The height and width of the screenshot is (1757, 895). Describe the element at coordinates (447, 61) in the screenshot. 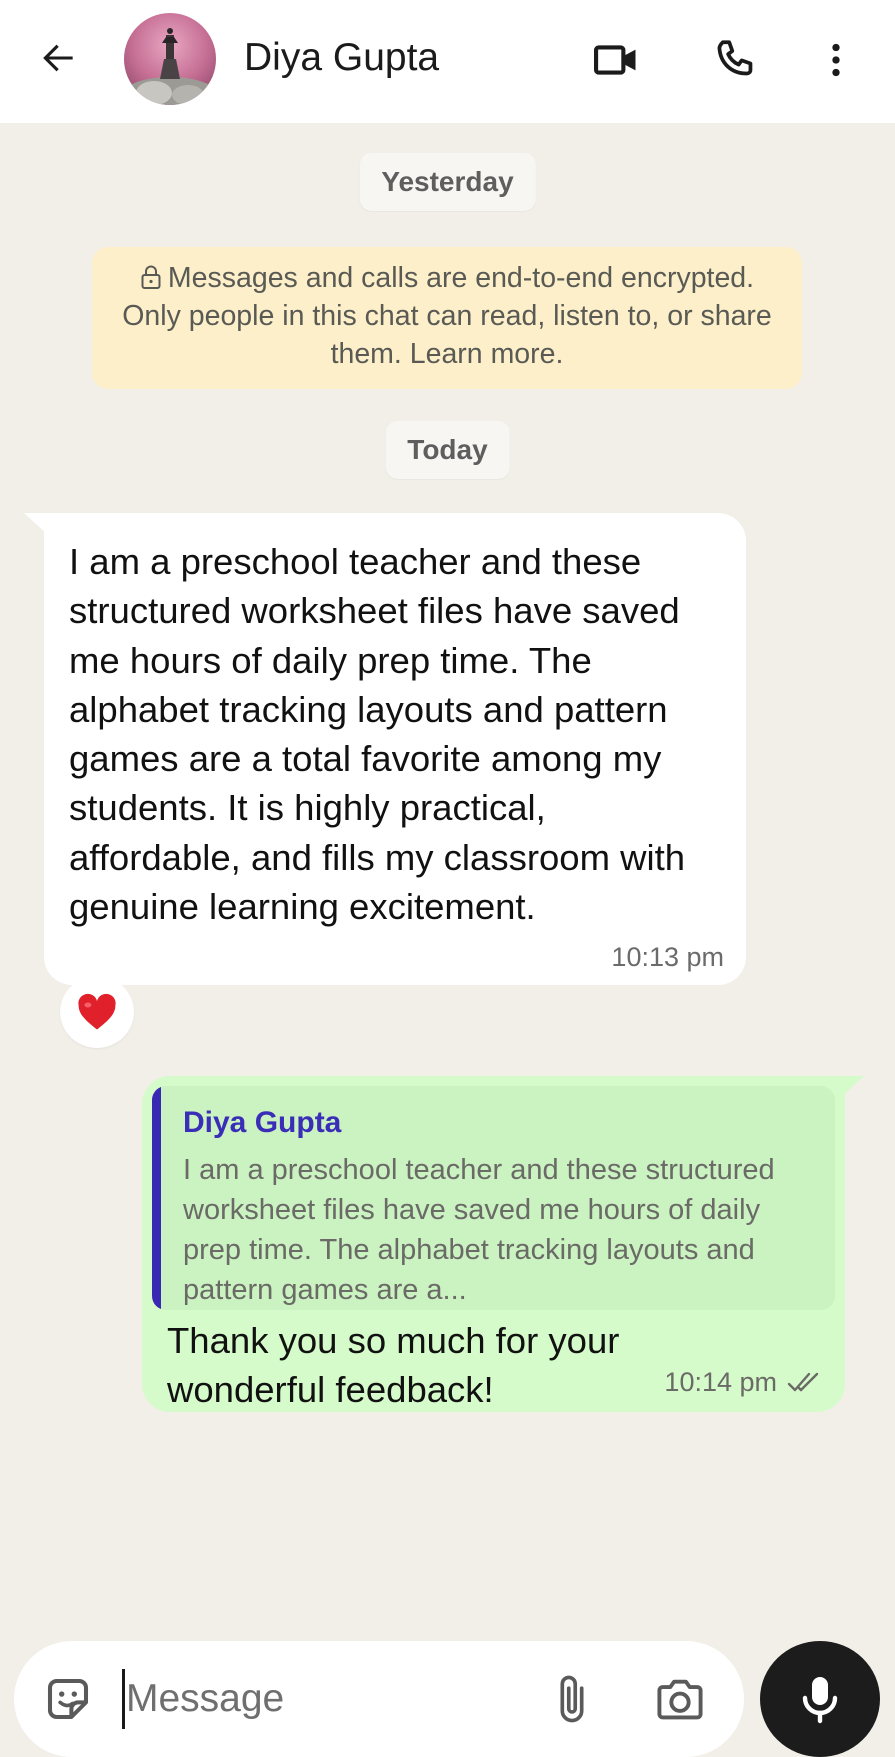

I see `chat-header: Diya Gupta` at that location.